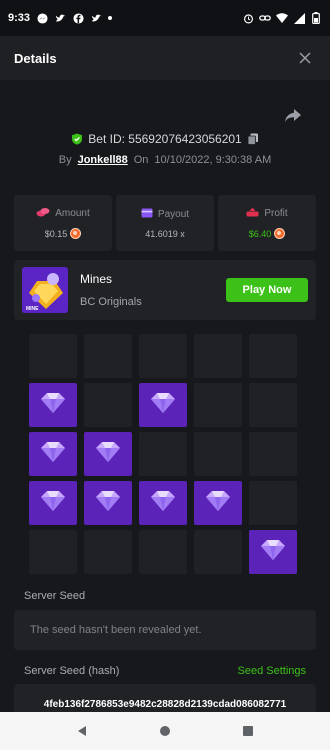  I want to click on bet-id-row: Bet ID: 55692076423056201, so click(165, 139).